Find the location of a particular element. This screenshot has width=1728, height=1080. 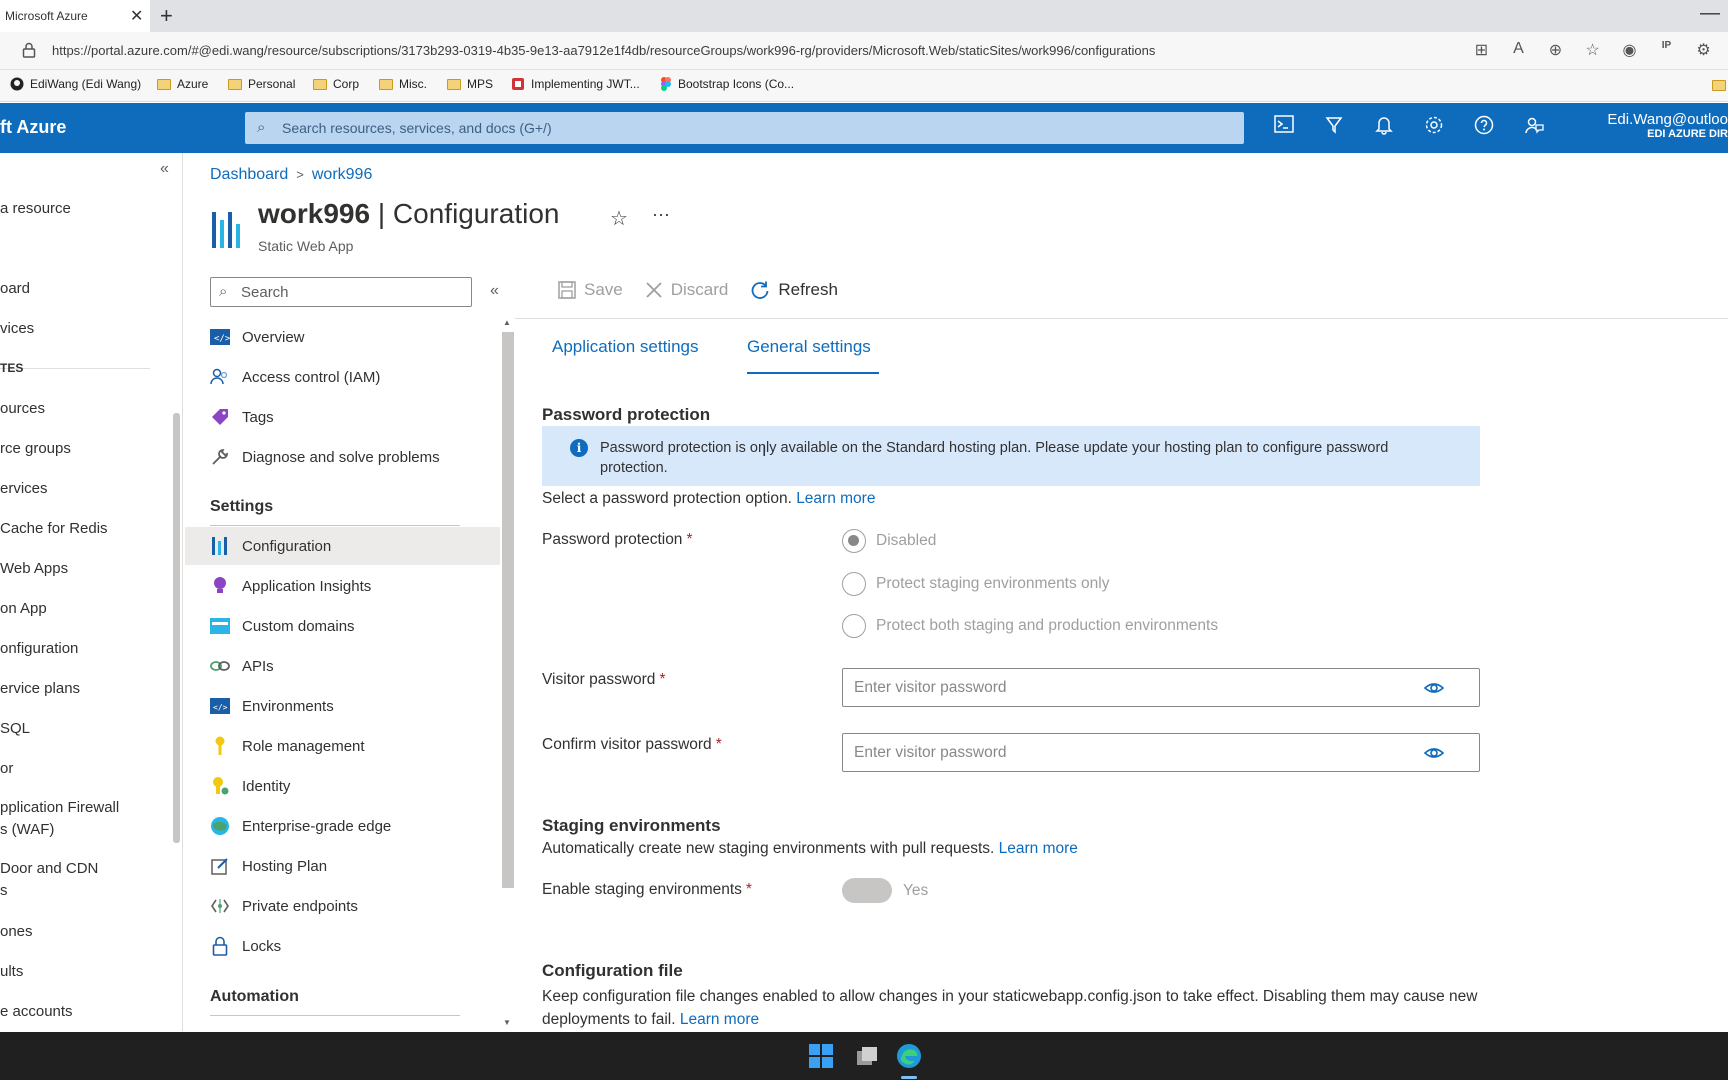

tab-close-icon: ✕ is located at coordinates (136, 16).